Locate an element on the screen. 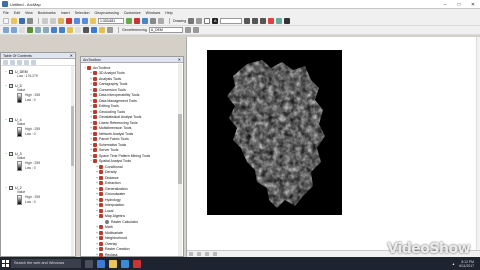 This screenshot has width=480, height=270. open-folder-icon is located at coordinates (14, 20).